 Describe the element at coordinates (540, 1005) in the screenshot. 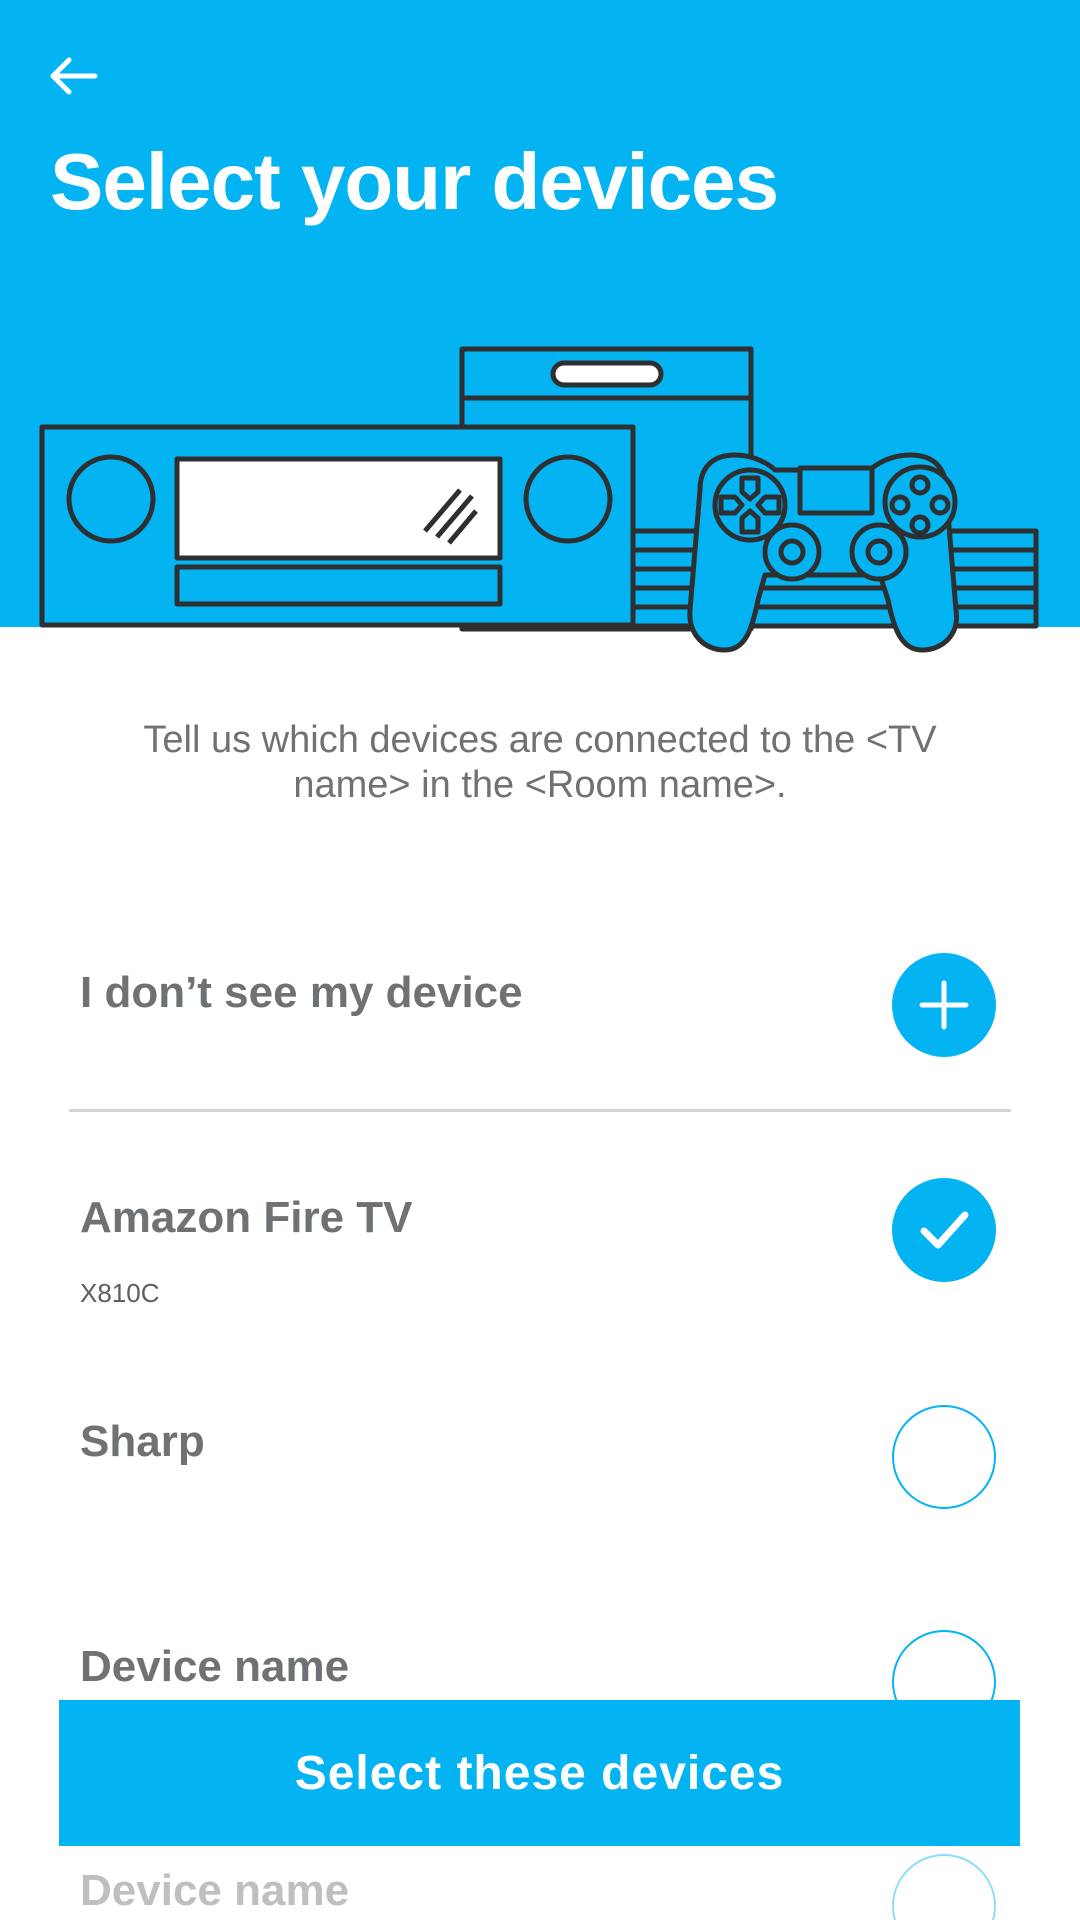

I see `add-device-row: I don’t see my device` at that location.